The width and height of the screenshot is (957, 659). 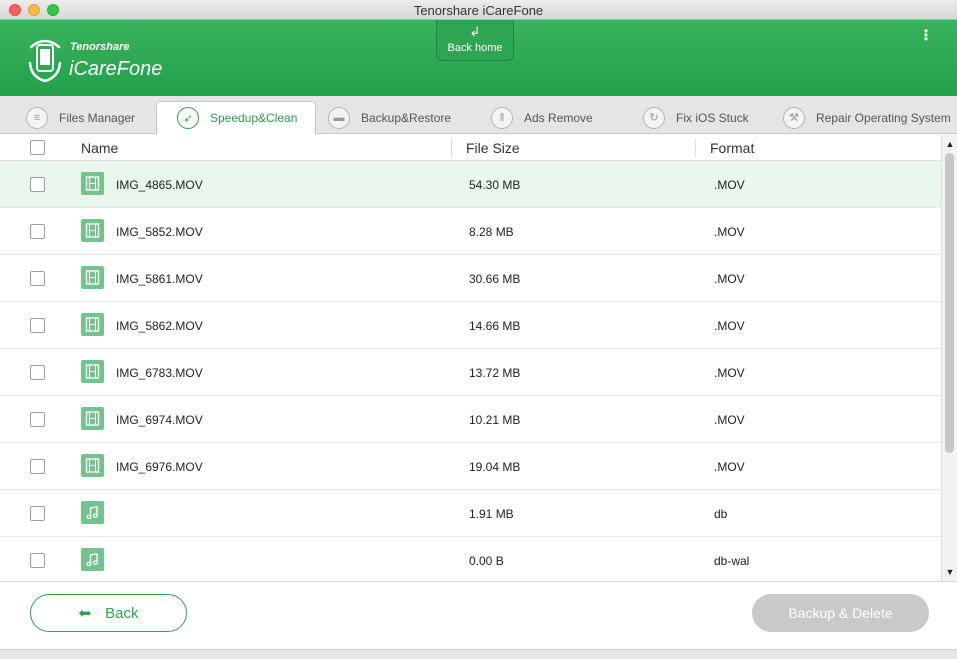 I want to click on file-size: 14.66 MB, so click(x=495, y=326).